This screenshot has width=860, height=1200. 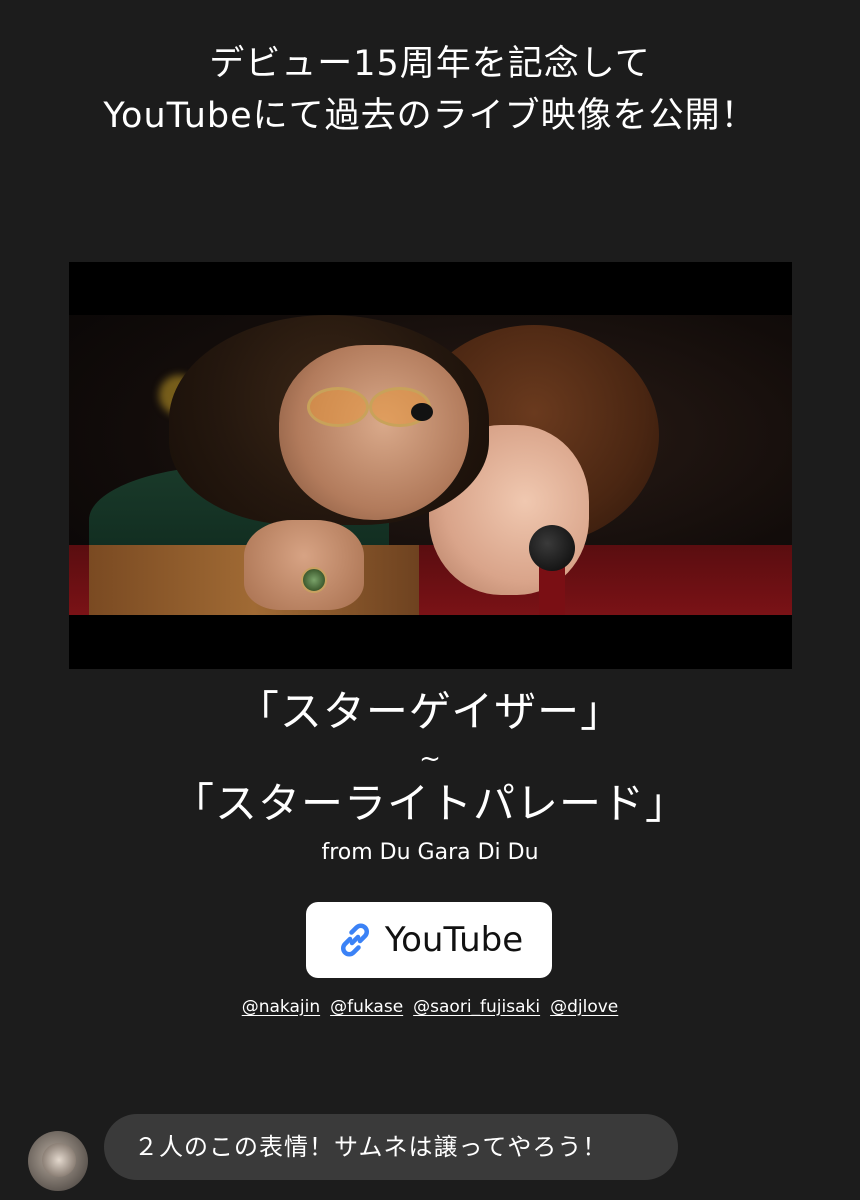 What do you see at coordinates (371, 1147) in the screenshot?
I see `reply-text: ２人のこの表情！サムネは譲ってやろう！` at bounding box center [371, 1147].